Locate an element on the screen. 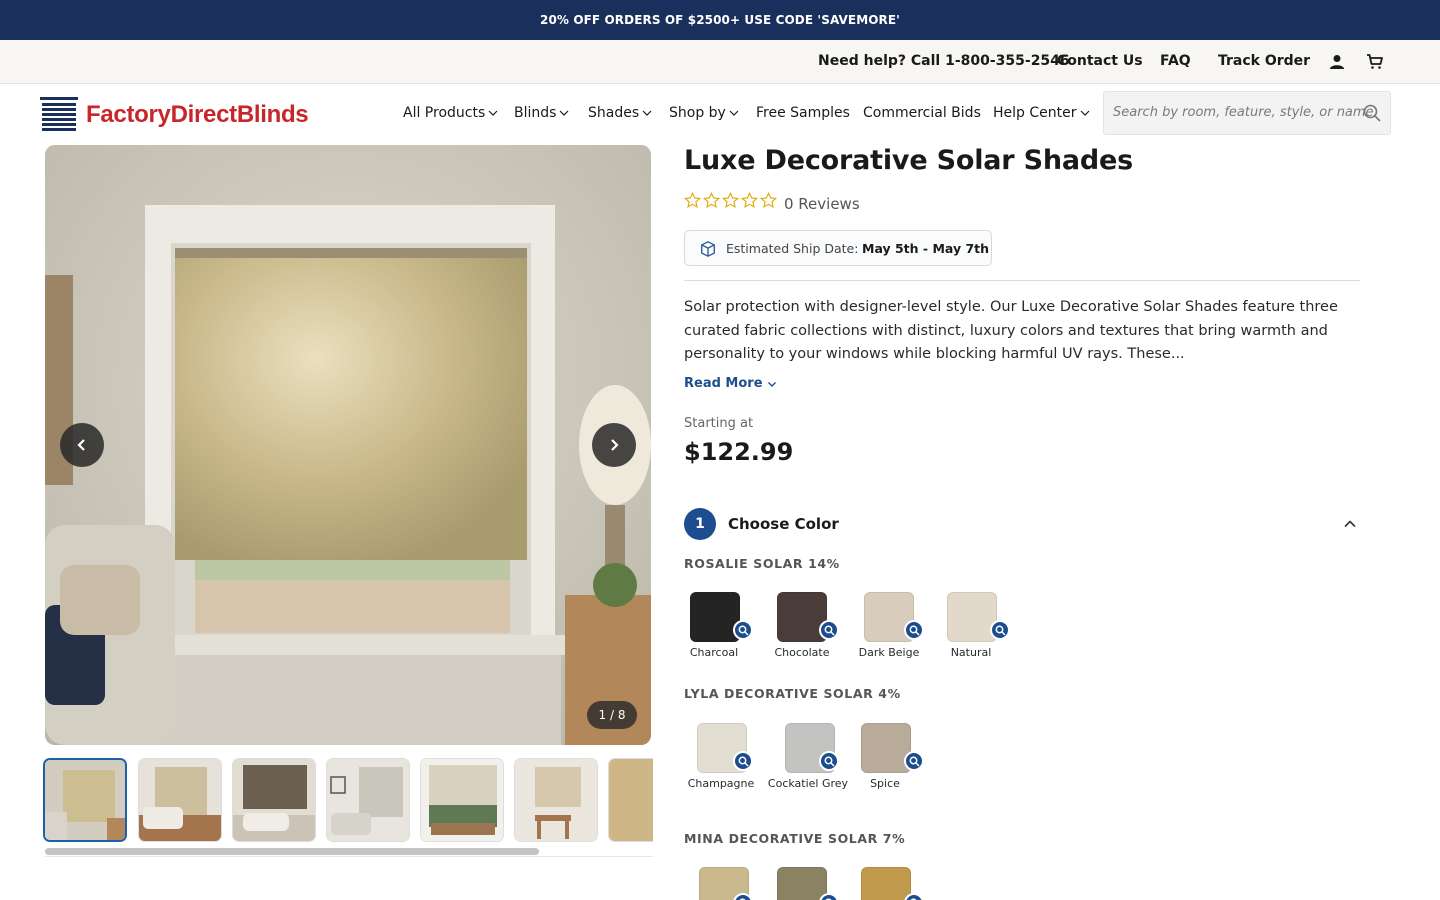  read-more-button: Read More is located at coordinates (730, 383).